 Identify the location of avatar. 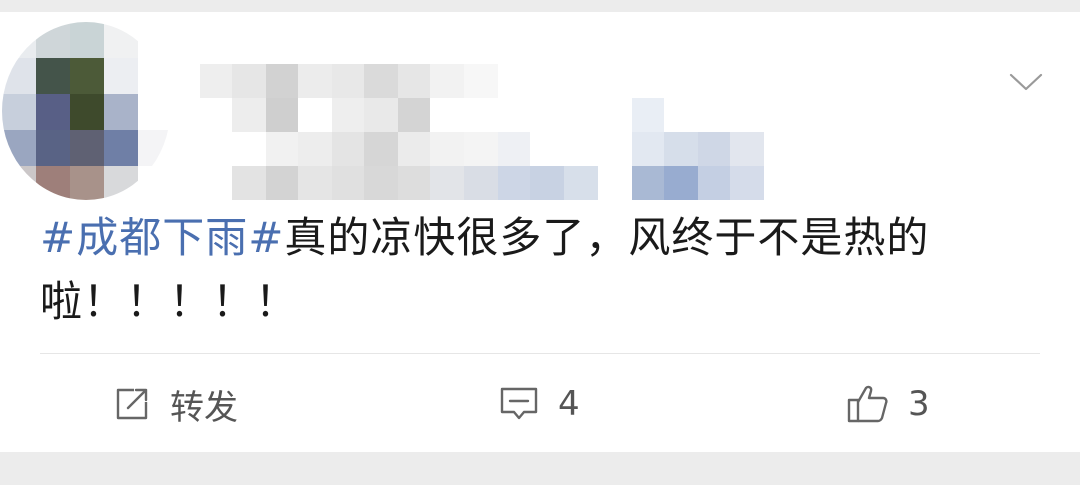
(86, 111).